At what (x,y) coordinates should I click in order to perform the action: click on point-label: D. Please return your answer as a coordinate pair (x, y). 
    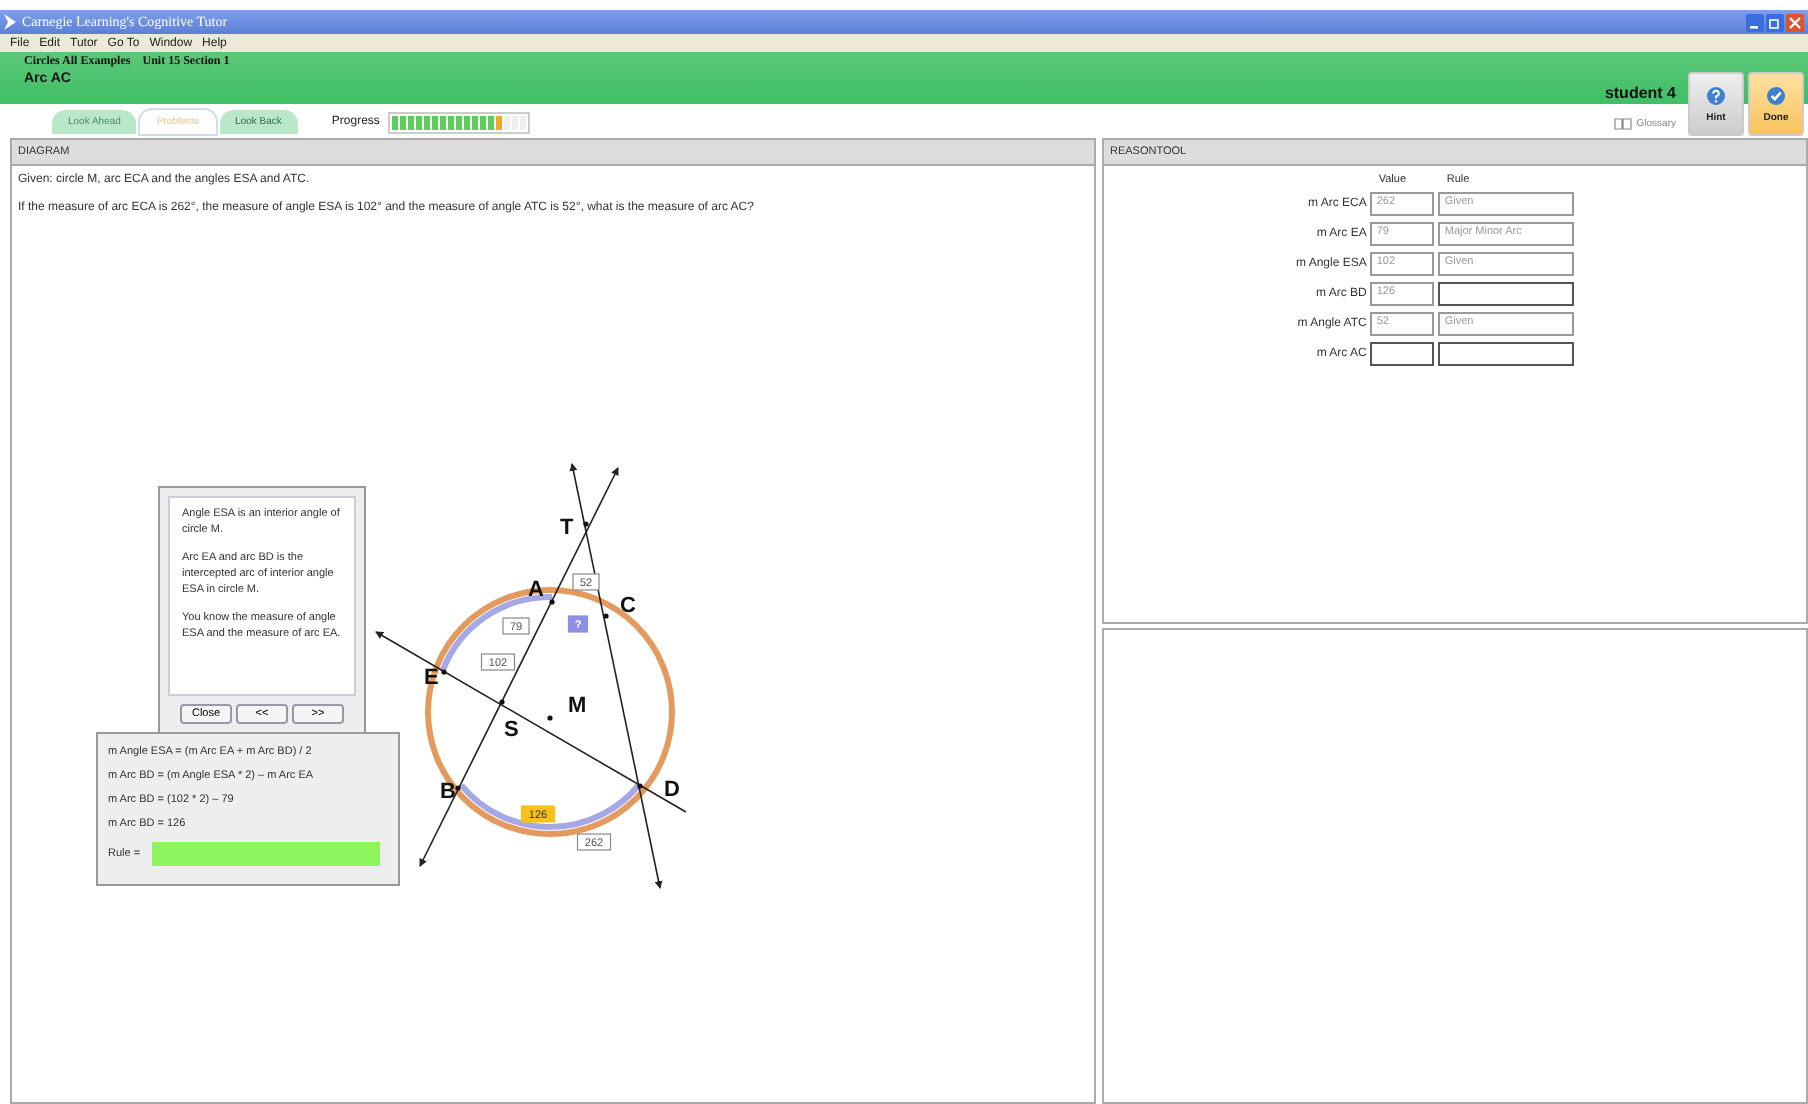
    Looking at the image, I should click on (672, 790).